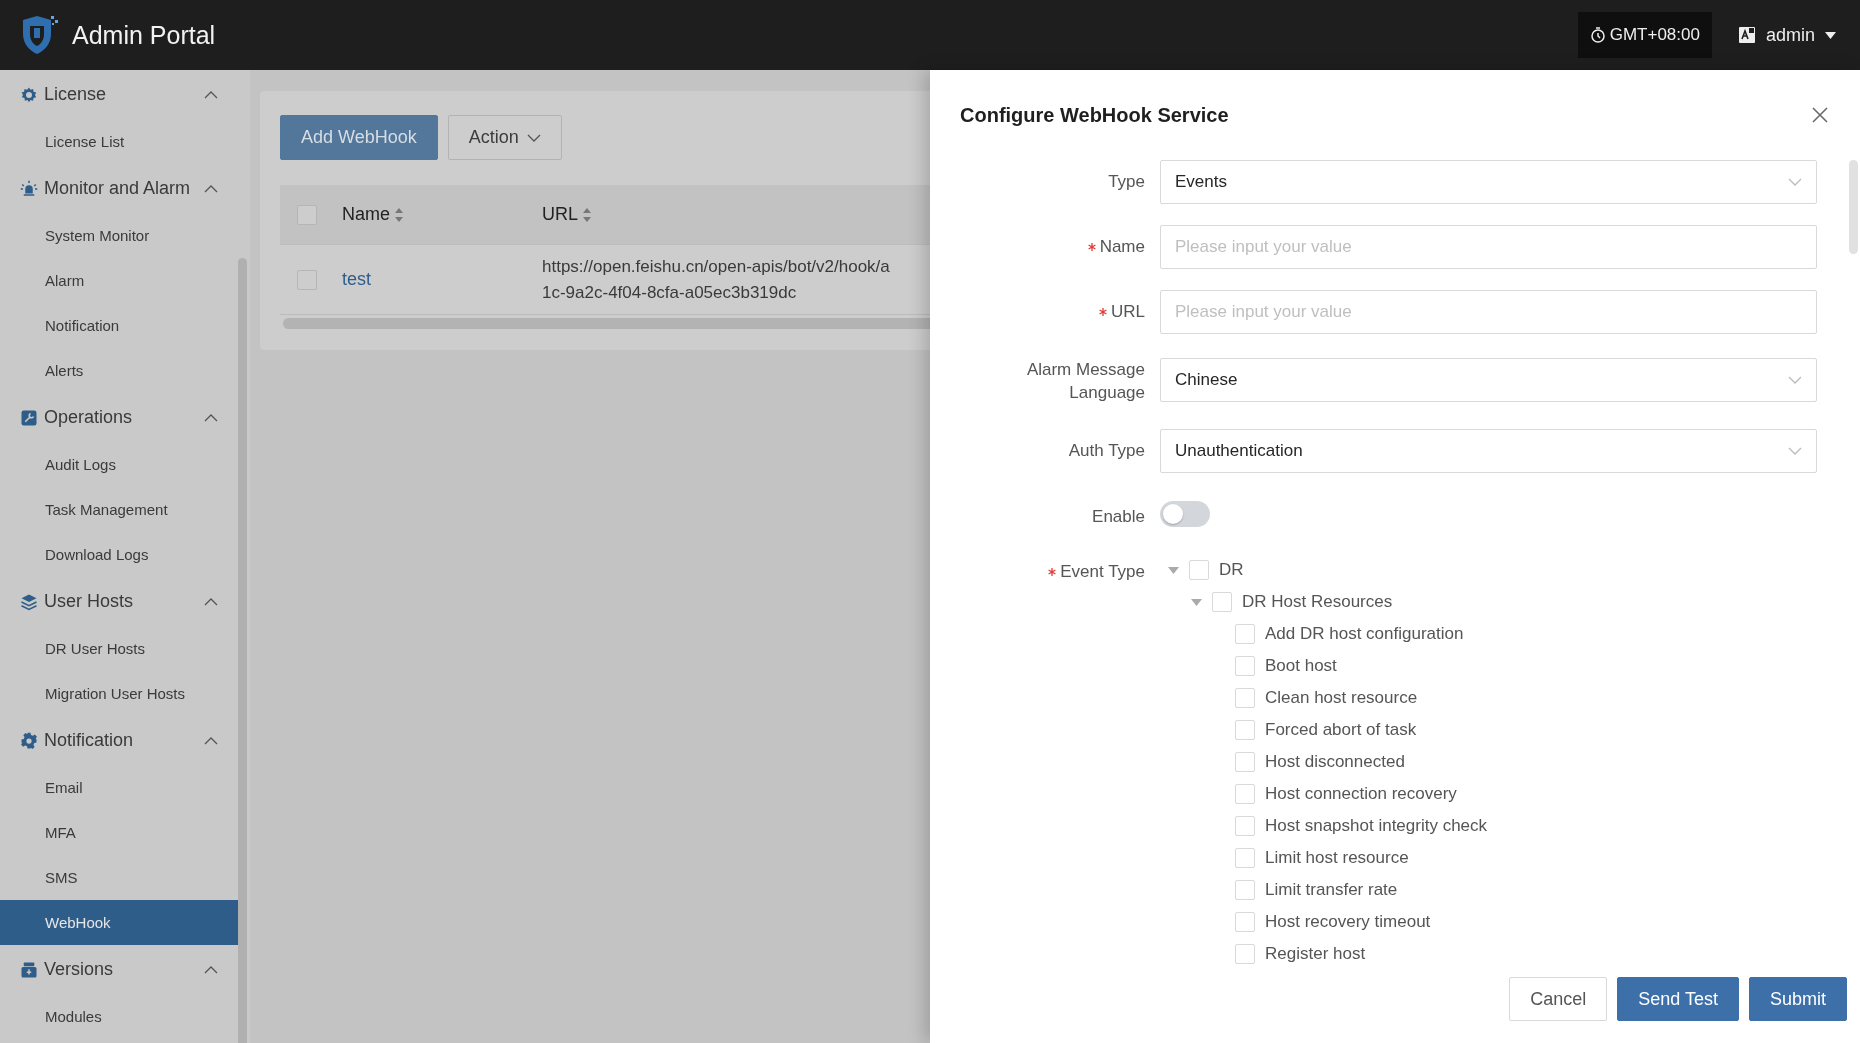 The image size is (1860, 1043). Describe the element at coordinates (1488, 380) in the screenshot. I see `select-field: Chinese` at that location.